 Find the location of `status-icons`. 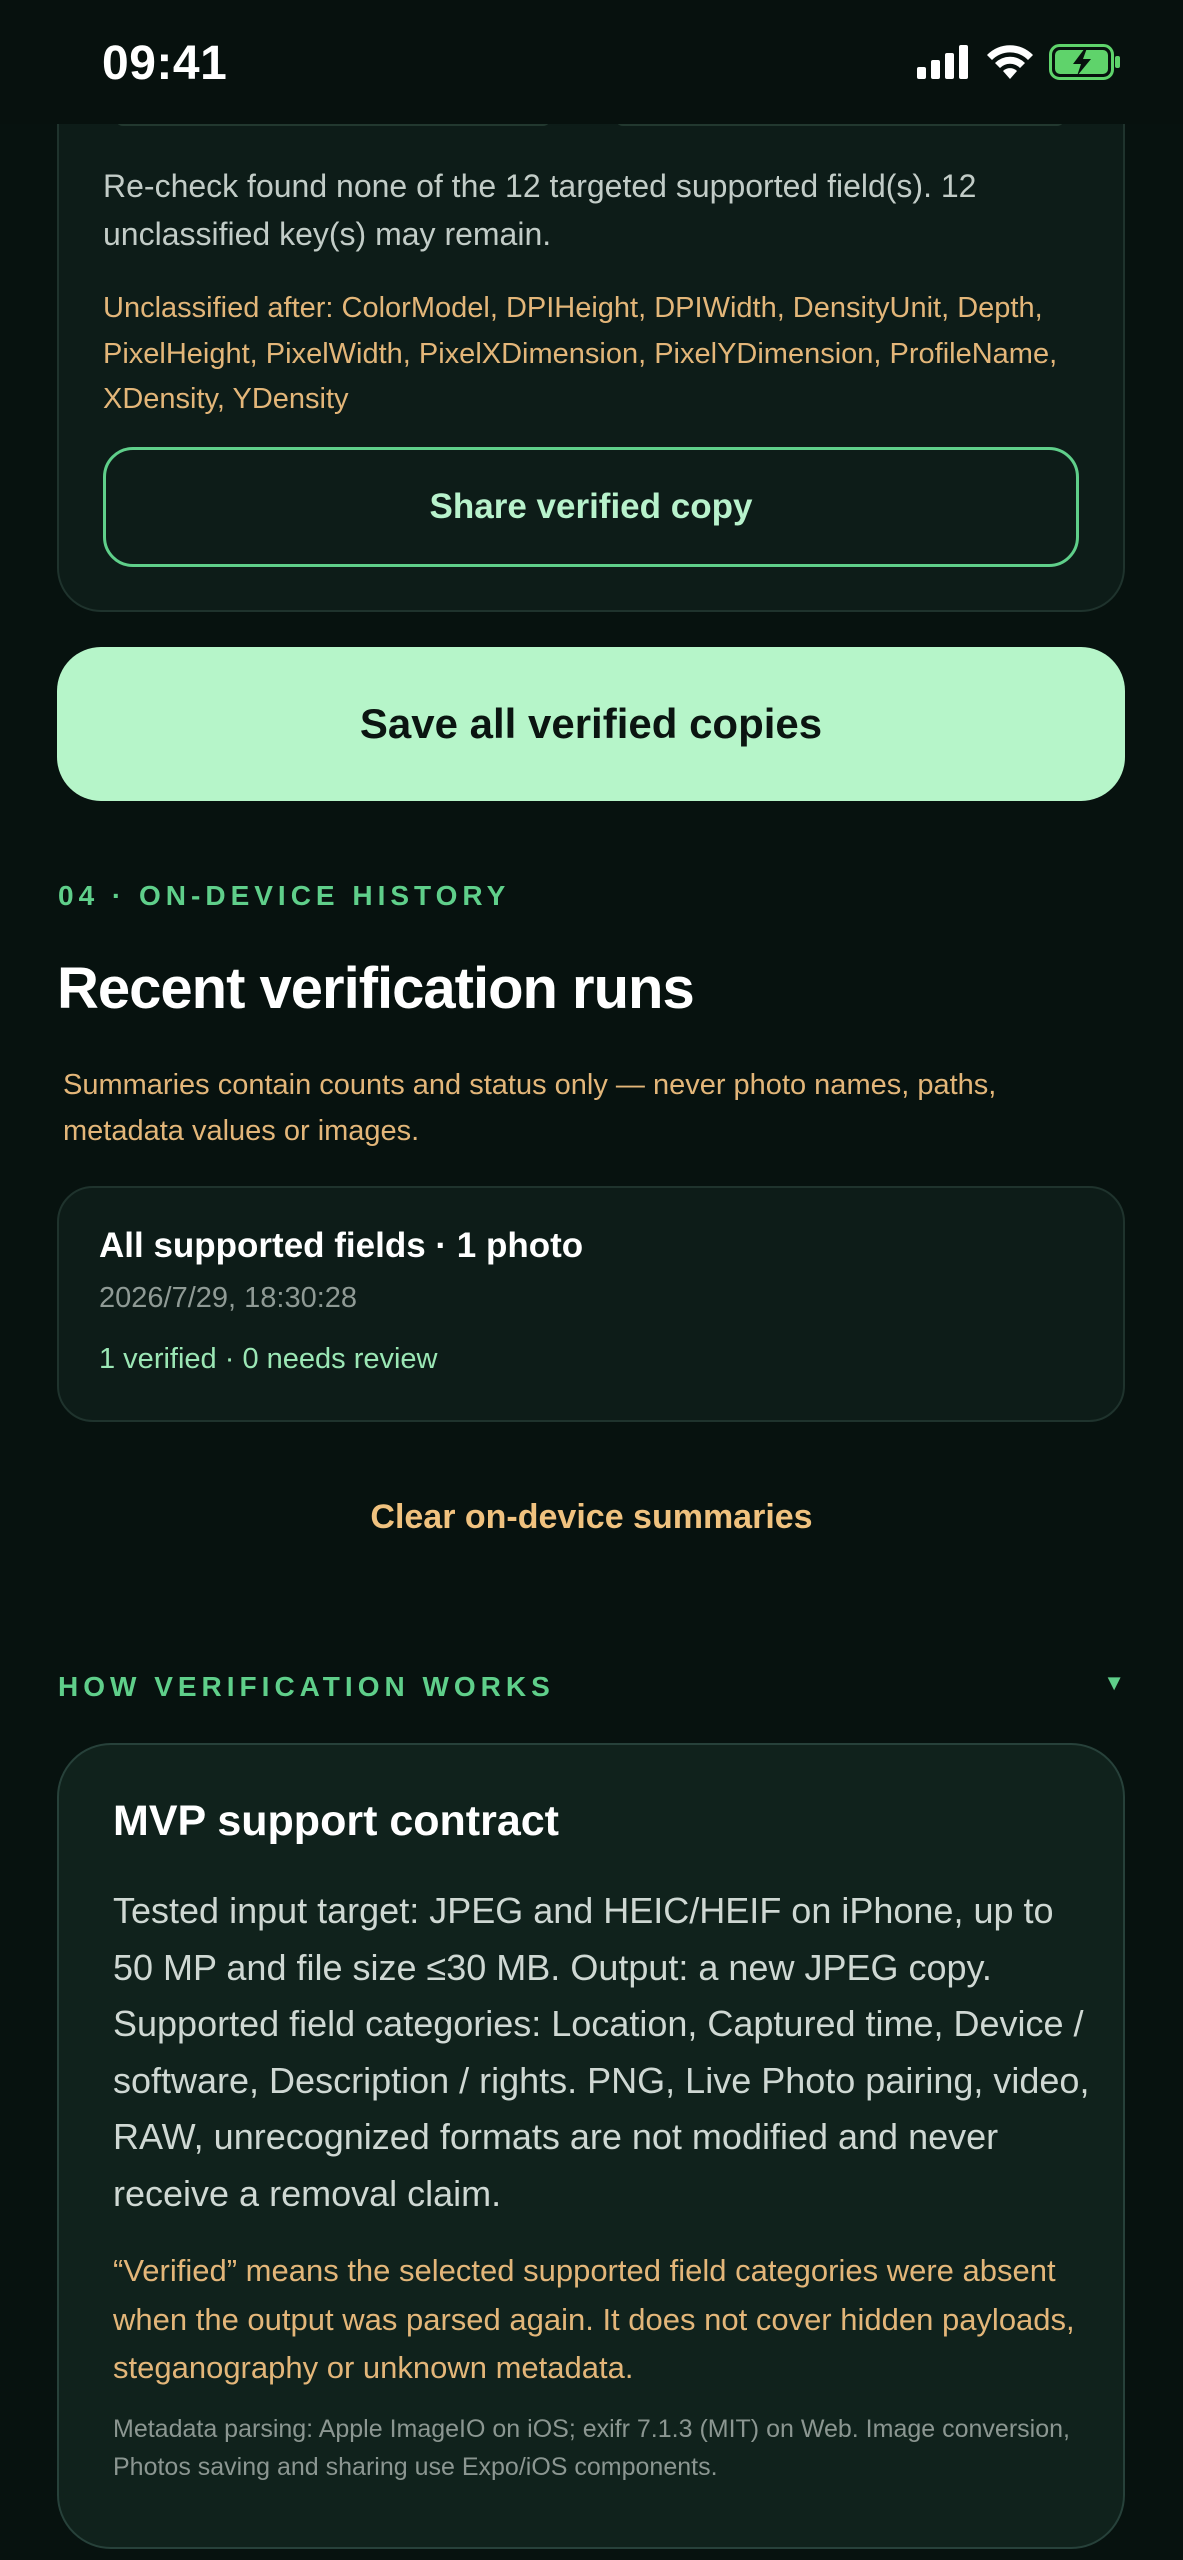

status-icons is located at coordinates (1019, 64).